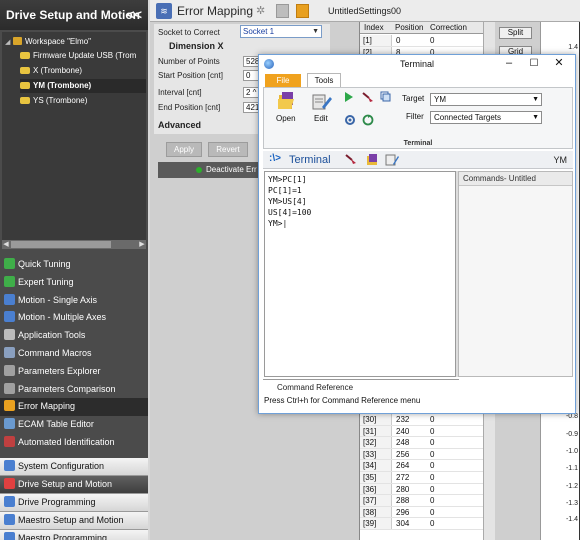 This screenshot has height=540, width=580. Describe the element at coordinates (75, 42) in the screenshot. I see `tree-item-workspace: ◢ Workspace "Elmo"` at that location.